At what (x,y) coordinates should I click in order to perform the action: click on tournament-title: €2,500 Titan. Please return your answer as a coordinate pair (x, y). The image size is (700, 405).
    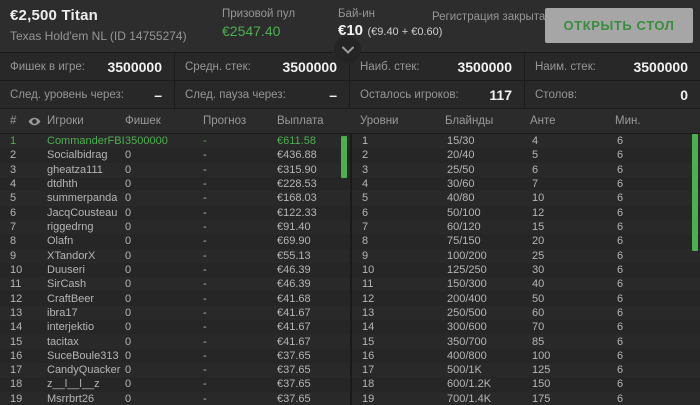
    Looking at the image, I should click on (54, 15).